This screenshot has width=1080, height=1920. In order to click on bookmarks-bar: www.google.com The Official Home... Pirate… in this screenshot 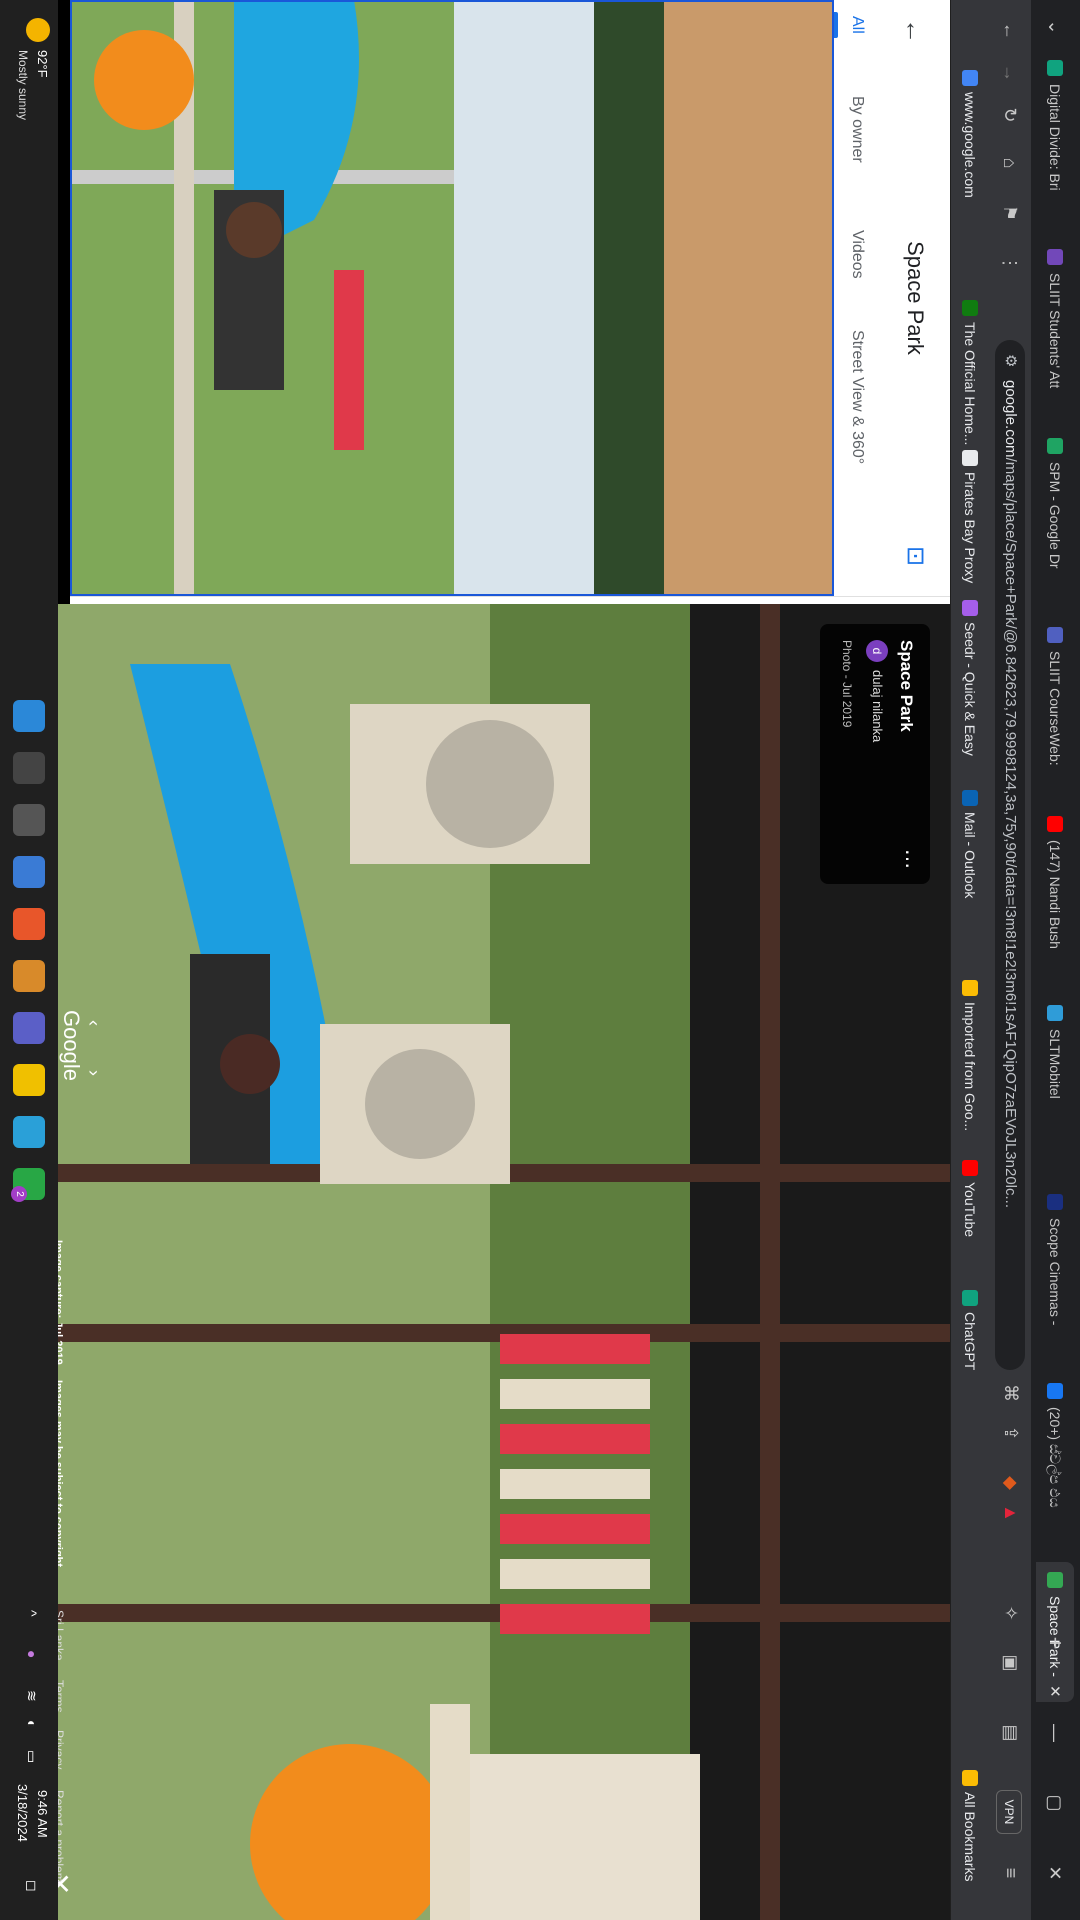, I will do `click(969, 960)`.